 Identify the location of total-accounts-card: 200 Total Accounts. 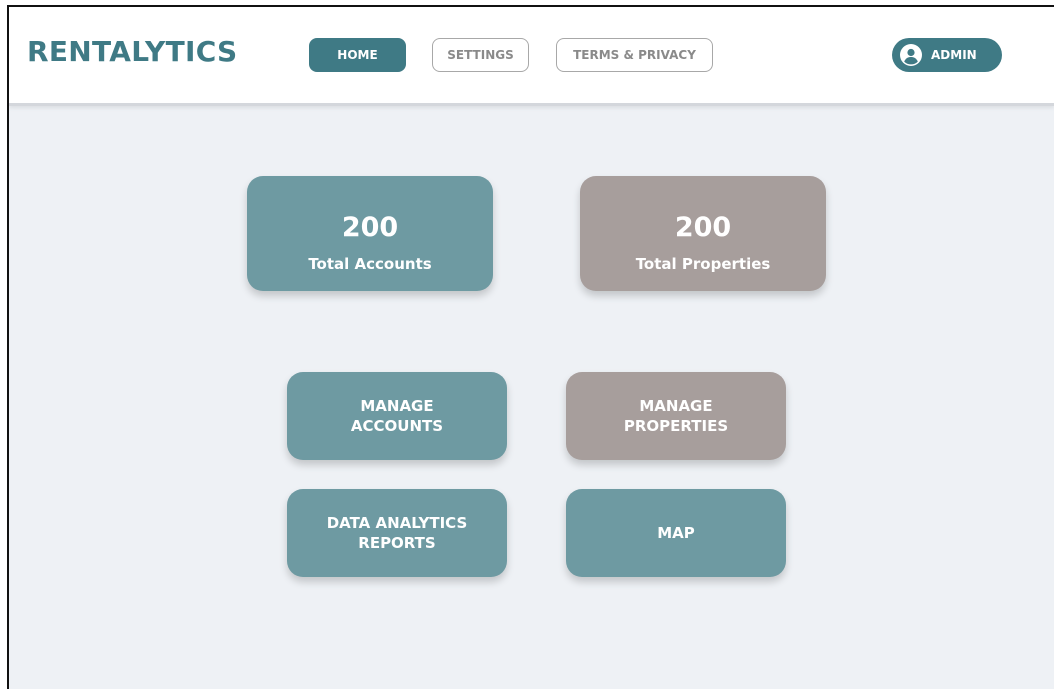
(370, 233).